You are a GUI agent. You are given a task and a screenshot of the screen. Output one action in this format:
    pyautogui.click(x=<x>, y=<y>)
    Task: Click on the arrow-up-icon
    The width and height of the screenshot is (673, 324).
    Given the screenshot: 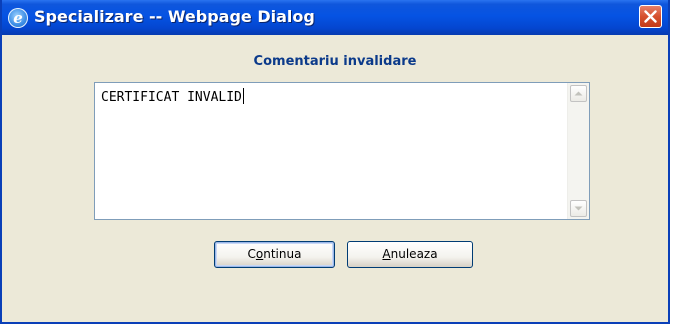 What is the action you would take?
    pyautogui.click(x=578, y=93)
    